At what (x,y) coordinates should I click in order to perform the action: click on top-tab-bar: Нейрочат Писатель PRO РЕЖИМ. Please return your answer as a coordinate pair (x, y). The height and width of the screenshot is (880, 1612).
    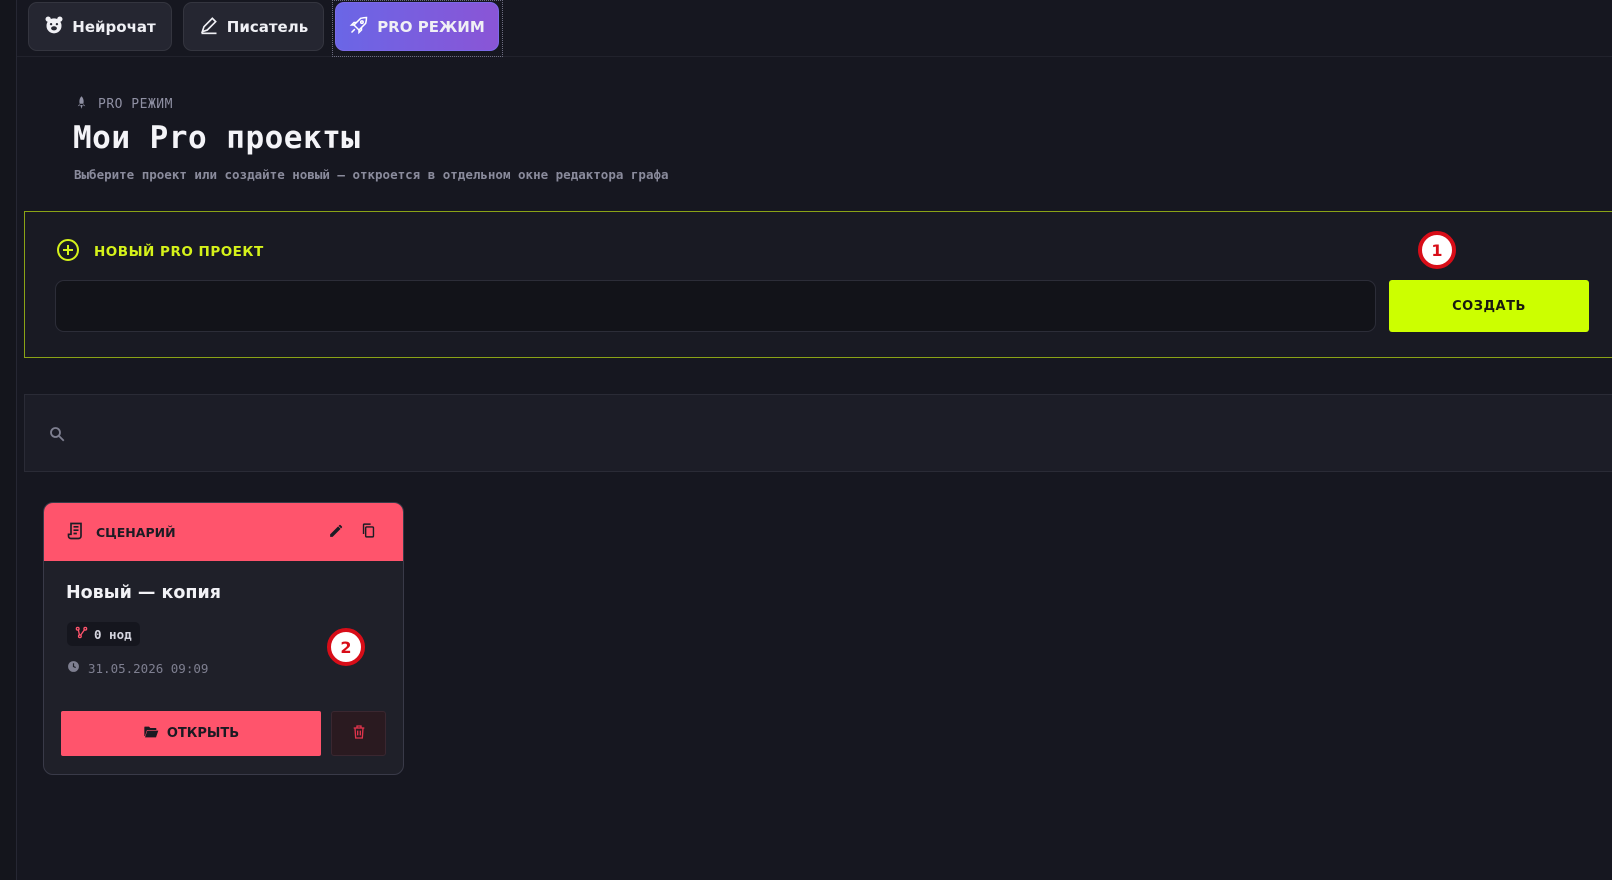
    Looking at the image, I should click on (814, 28).